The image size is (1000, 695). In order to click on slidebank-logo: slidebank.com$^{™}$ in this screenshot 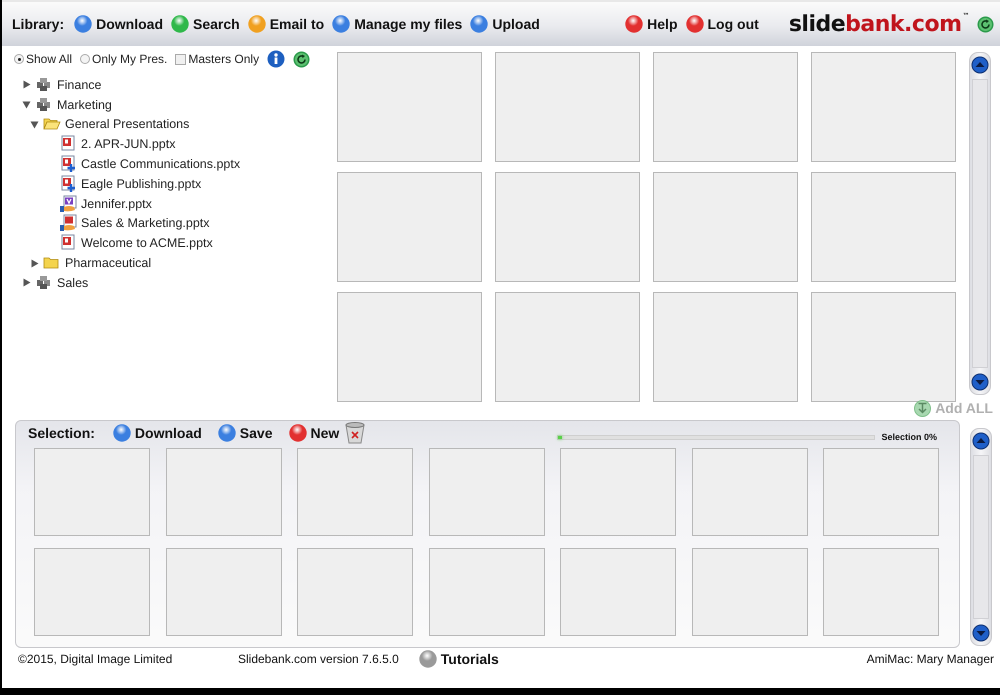, I will do `click(878, 24)`.